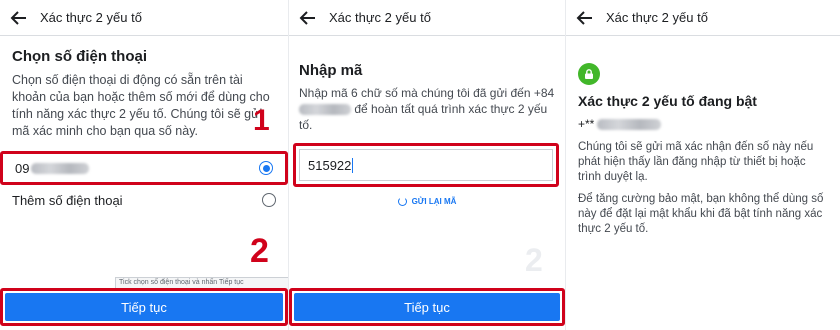  Describe the element at coordinates (331, 70) in the screenshot. I see `page-title: Nhập mã` at that location.